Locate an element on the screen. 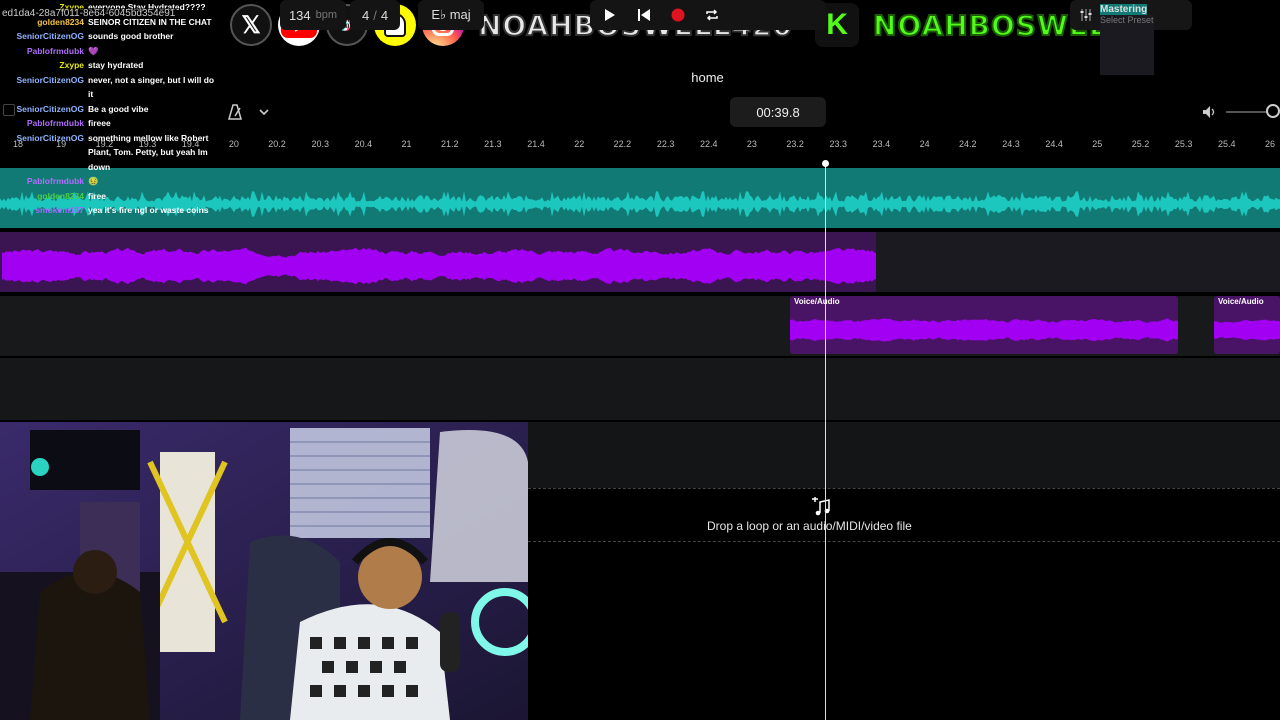 Image resolution: width=1280 pixels, height=720 pixels. chat-text: 💜 is located at coordinates (93, 50).